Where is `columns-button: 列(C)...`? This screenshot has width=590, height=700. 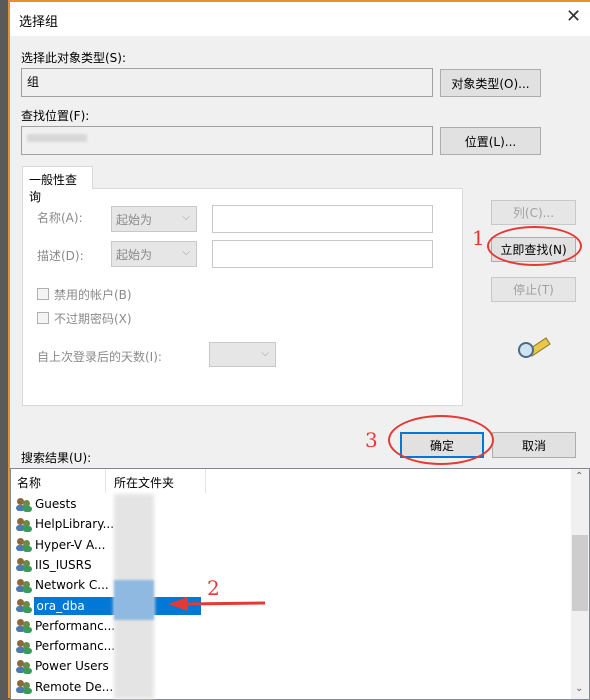 columns-button: 列(C)... is located at coordinates (533, 212).